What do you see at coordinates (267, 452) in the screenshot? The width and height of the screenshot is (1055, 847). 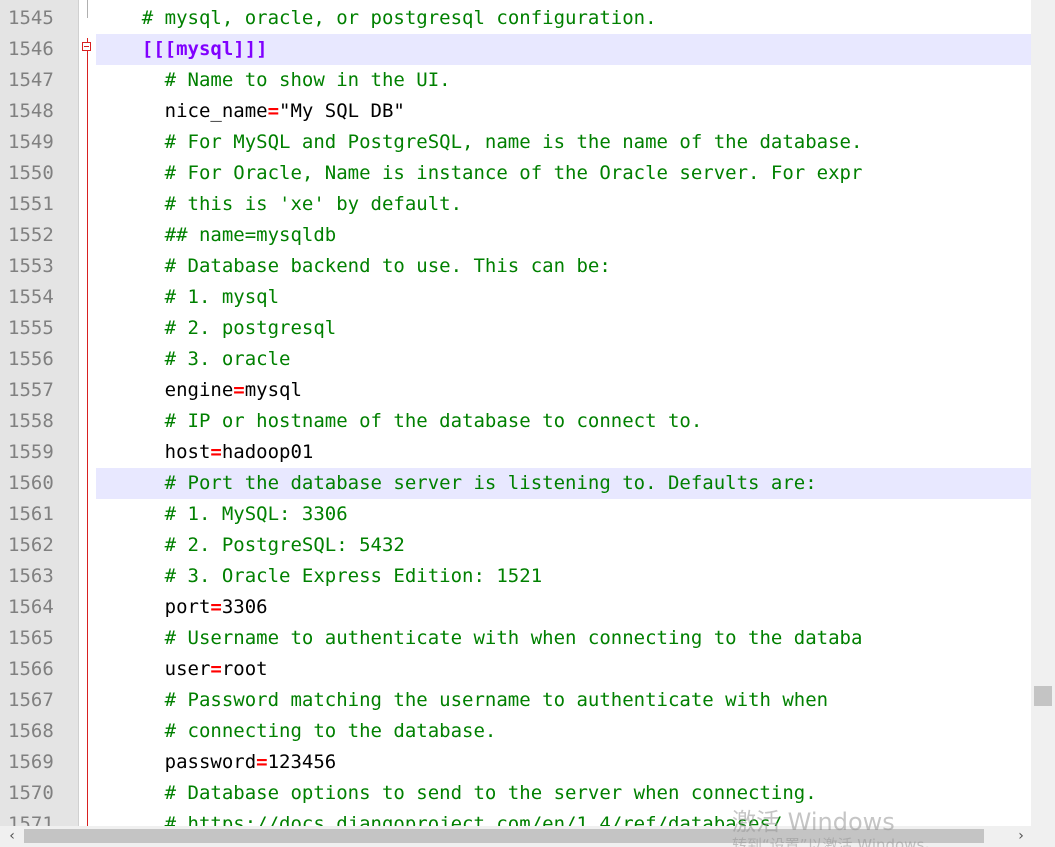 I see `value-token: hadoop01` at bounding box center [267, 452].